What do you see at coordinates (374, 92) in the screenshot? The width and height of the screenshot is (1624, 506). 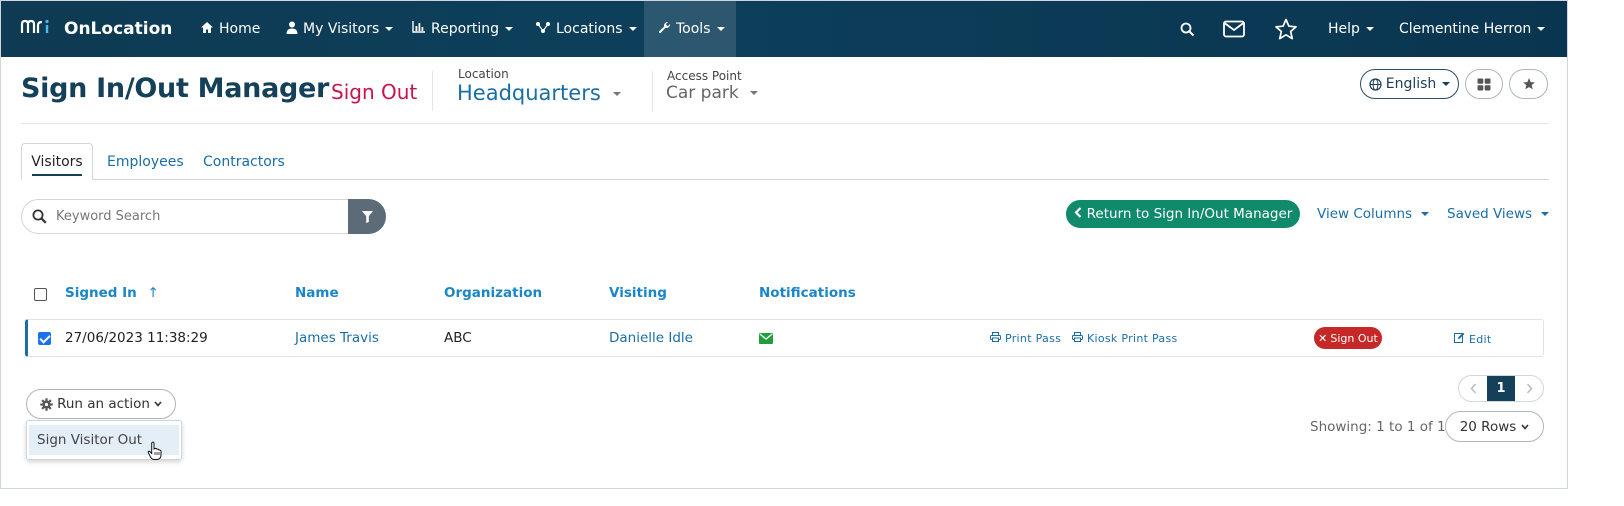 I see `sign-out-mode-link: Sign Out` at bounding box center [374, 92].